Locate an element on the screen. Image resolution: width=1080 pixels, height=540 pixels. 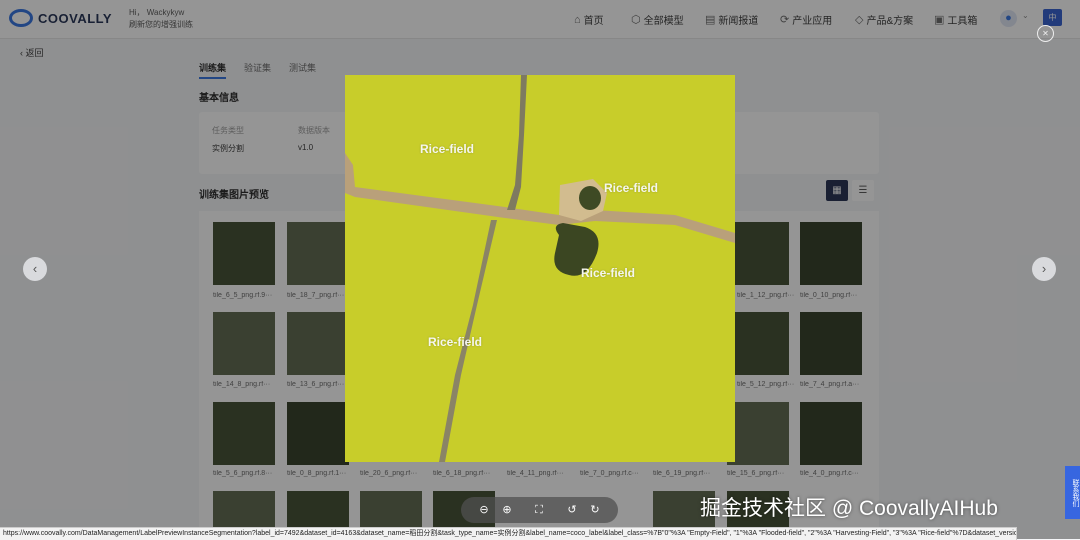
fullscreen-icon: ⛶ is located at coordinates (539, 510).